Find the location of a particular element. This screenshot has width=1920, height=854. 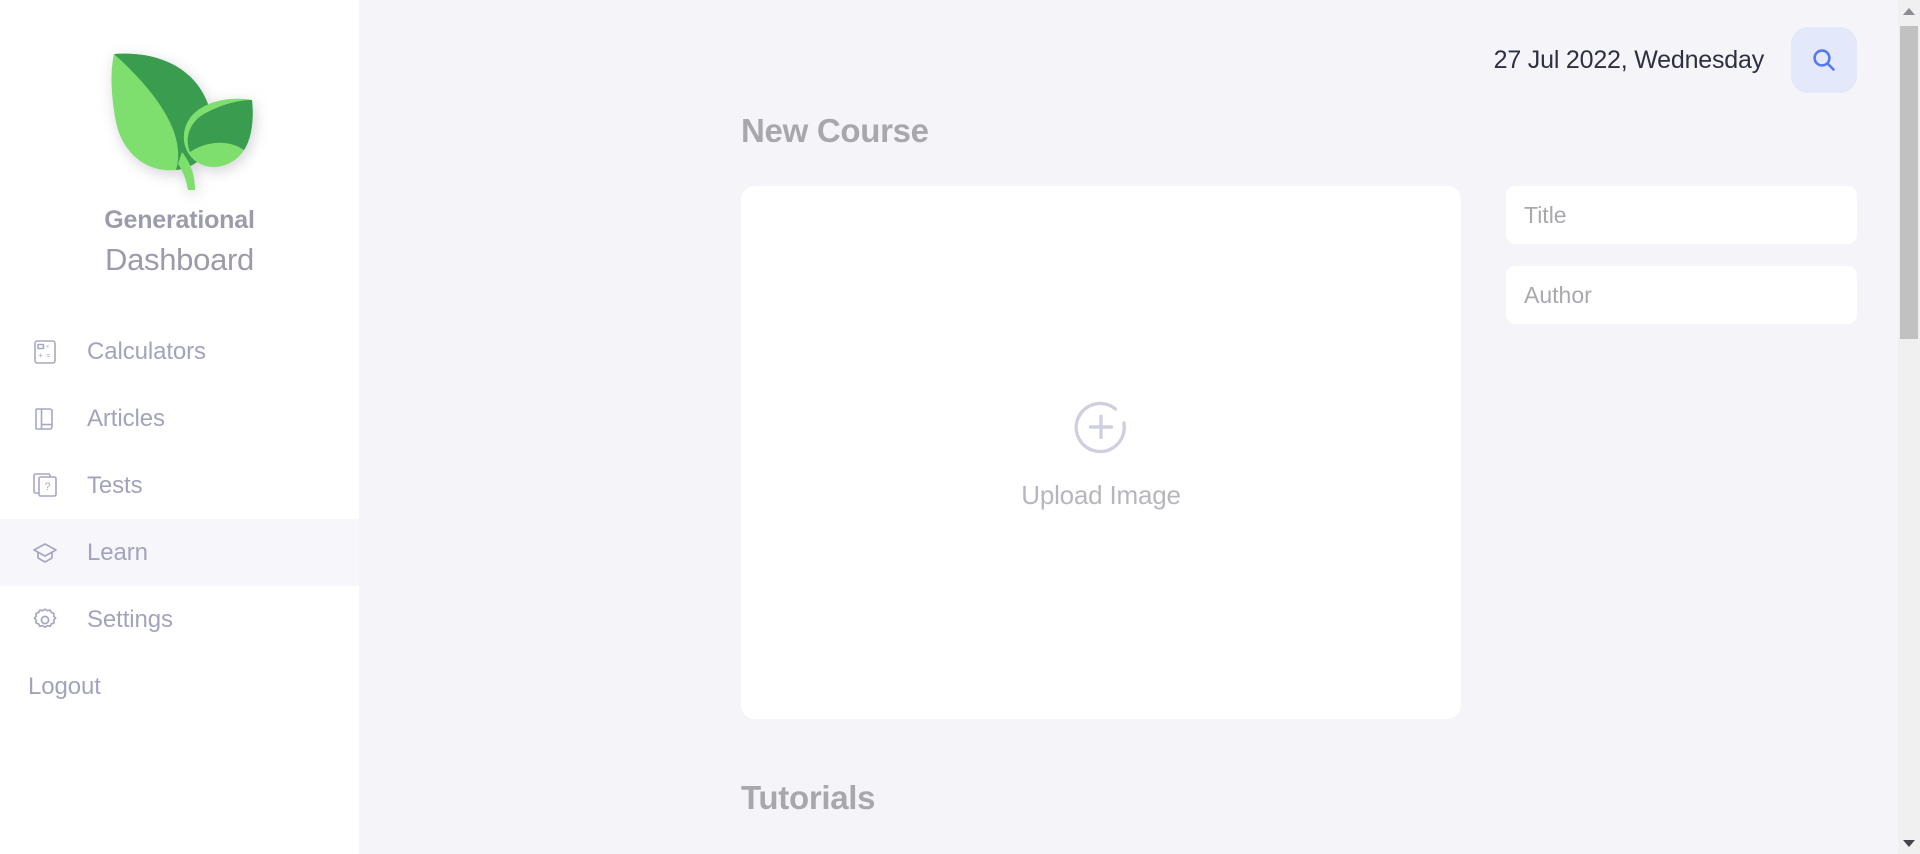

title-input is located at coordinates (1681, 215).